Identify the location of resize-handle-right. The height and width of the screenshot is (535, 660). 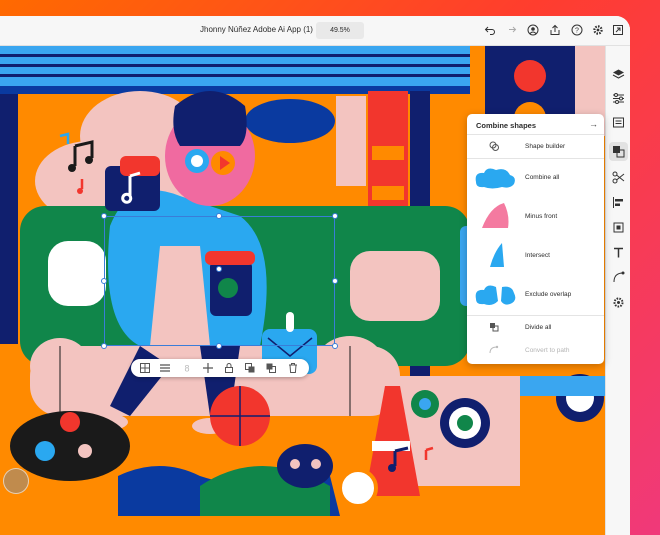
(335, 281).